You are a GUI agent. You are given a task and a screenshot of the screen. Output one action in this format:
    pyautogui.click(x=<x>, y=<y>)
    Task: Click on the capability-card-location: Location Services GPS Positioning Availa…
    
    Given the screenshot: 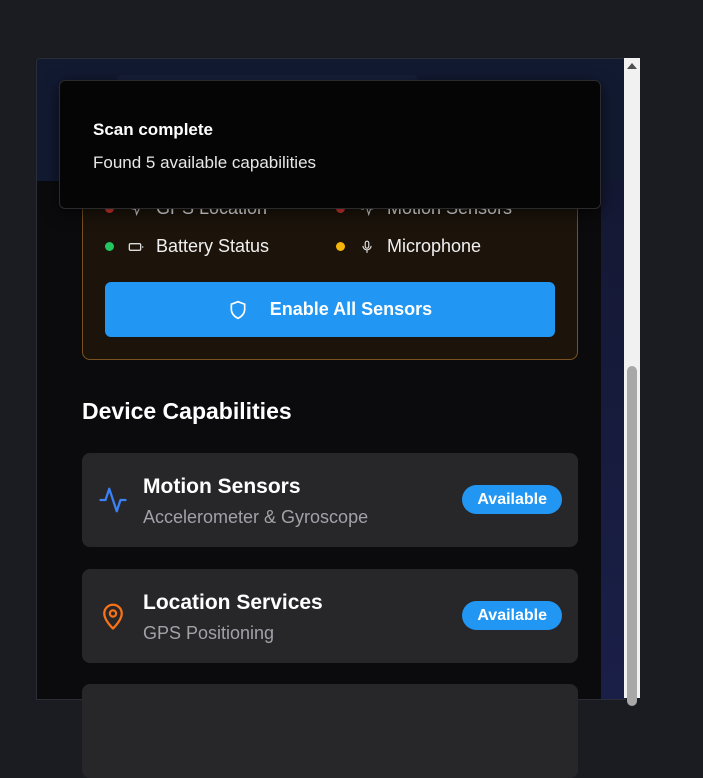 What is the action you would take?
    pyautogui.click(x=330, y=616)
    